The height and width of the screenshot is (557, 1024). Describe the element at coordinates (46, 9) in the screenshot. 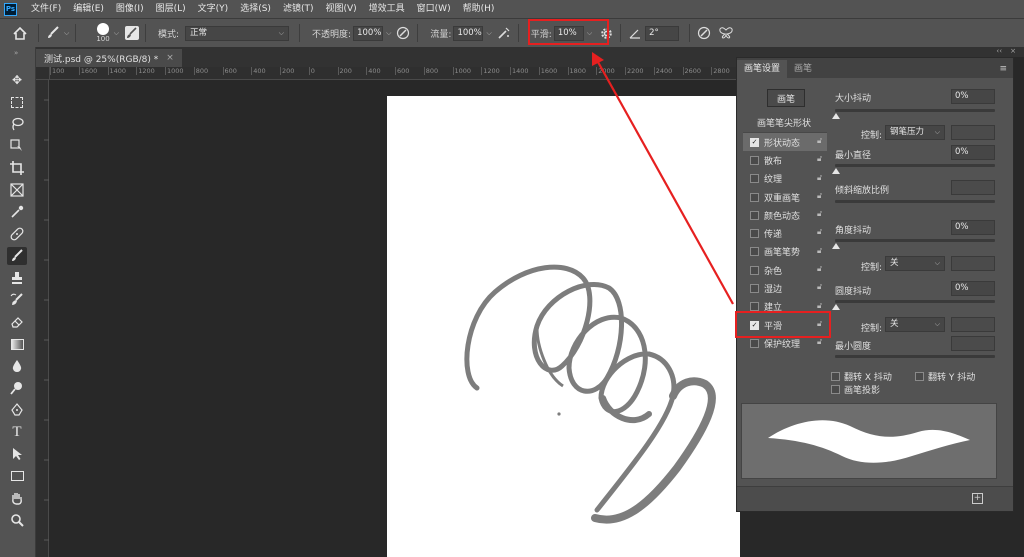

I see `menu-file: 文件(F)` at that location.